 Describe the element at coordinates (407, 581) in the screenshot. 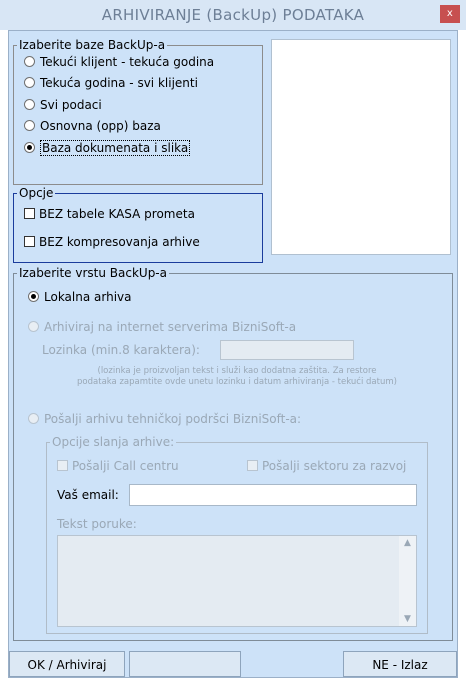

I see `message-scrollbar: ▲ ▼` at that location.